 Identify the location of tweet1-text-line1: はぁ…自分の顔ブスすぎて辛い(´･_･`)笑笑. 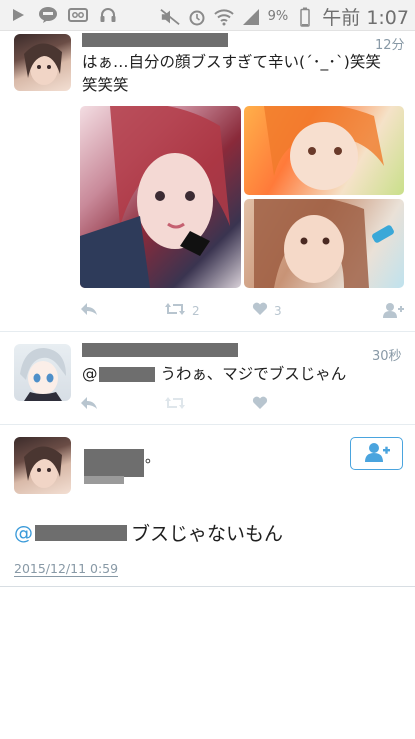
(231, 62).